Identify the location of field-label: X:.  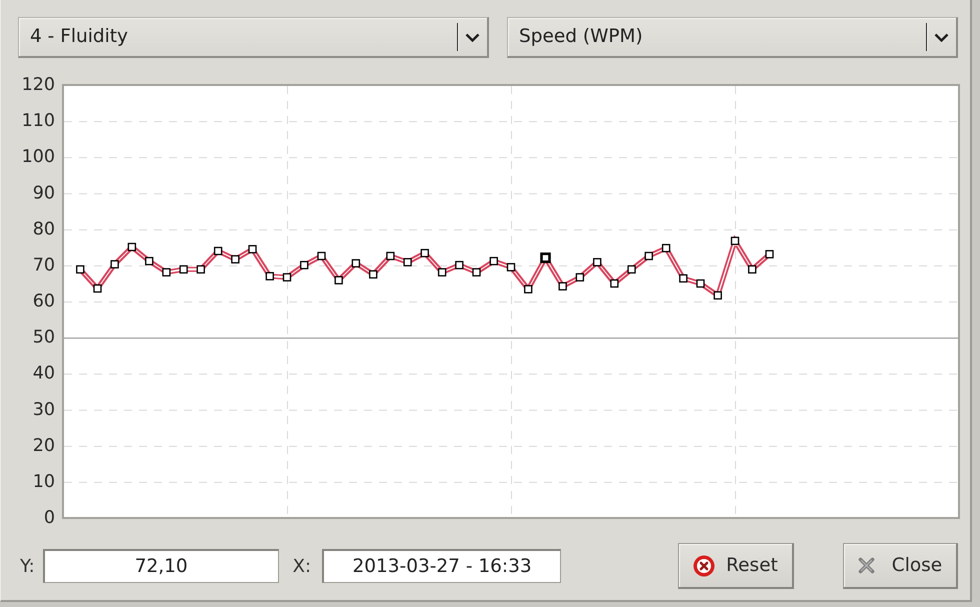
(302, 566).